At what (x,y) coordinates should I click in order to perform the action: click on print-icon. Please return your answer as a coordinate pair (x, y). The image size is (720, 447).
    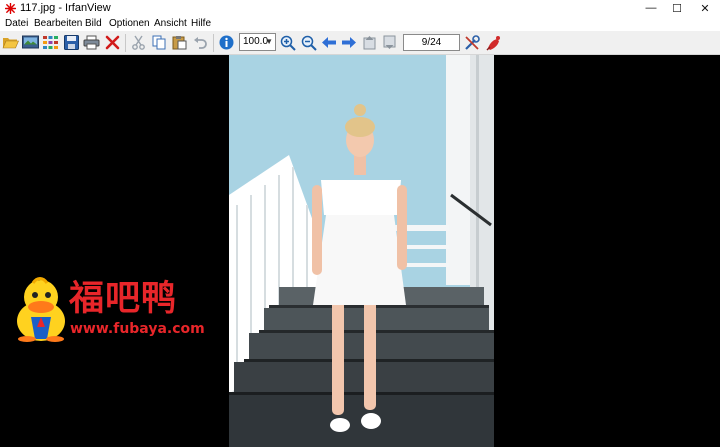
    Looking at the image, I should click on (91, 42).